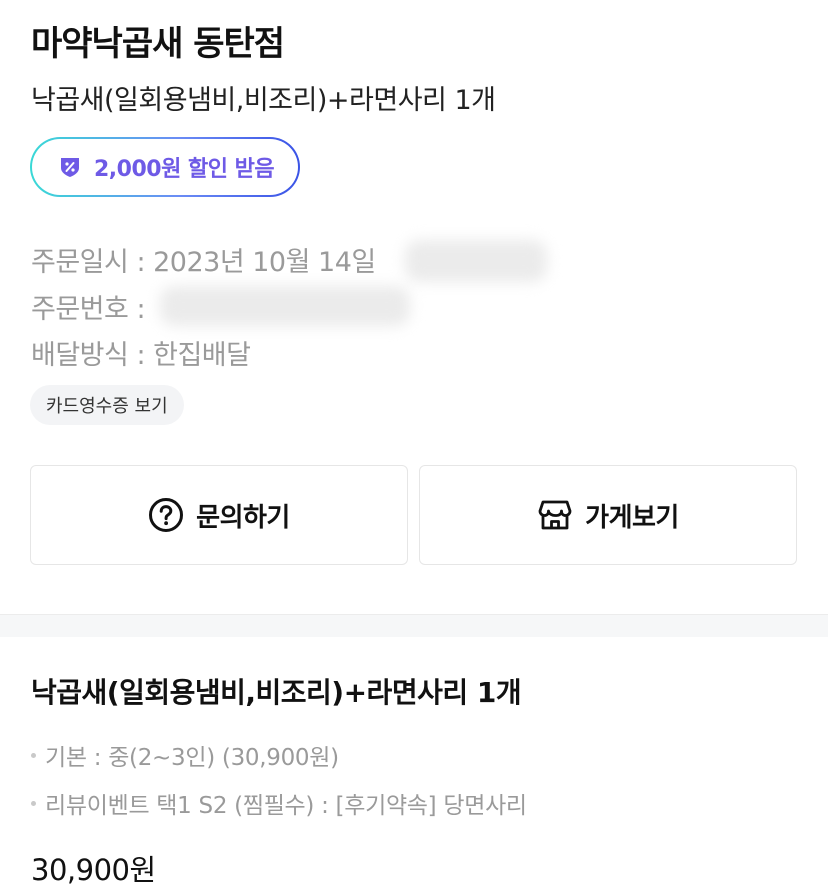 The width and height of the screenshot is (828, 895). What do you see at coordinates (263, 100) in the screenshot?
I see `order-summary: 낙곱새(일회용냄비,비조리)+라면사리 1개` at bounding box center [263, 100].